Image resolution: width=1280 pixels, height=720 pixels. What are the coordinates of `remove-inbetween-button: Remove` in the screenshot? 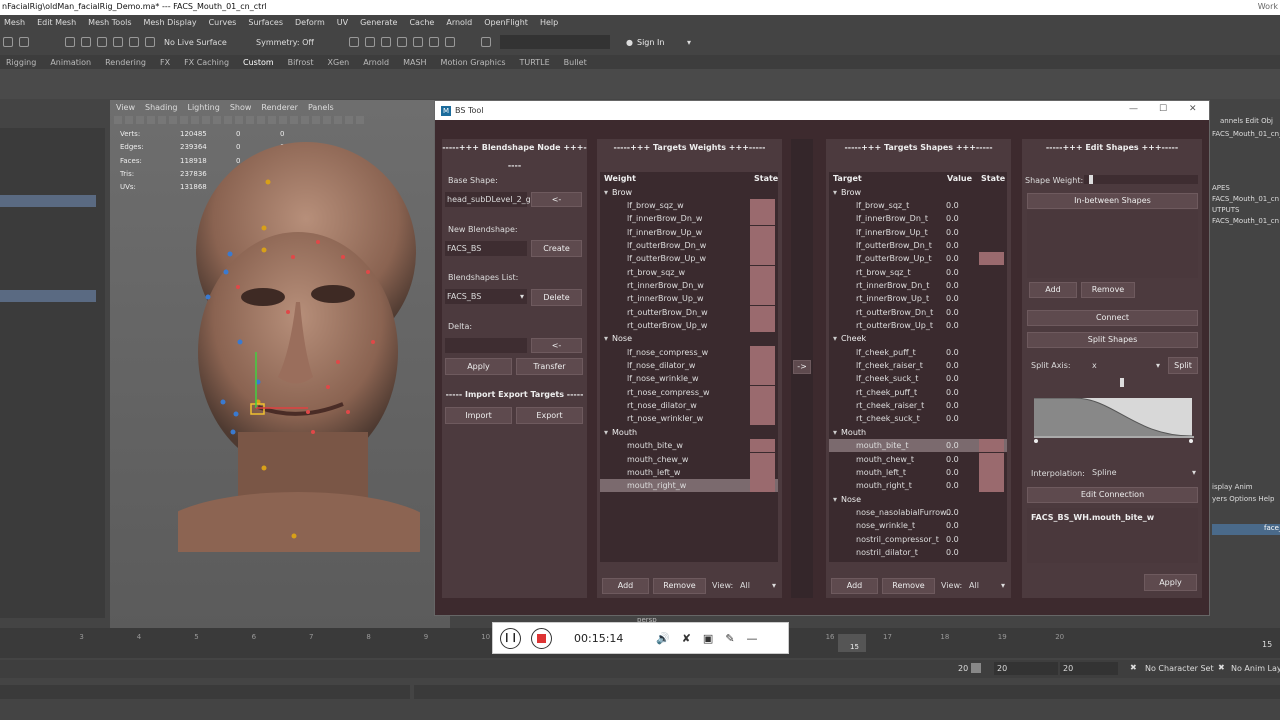 It's located at (1108, 290).